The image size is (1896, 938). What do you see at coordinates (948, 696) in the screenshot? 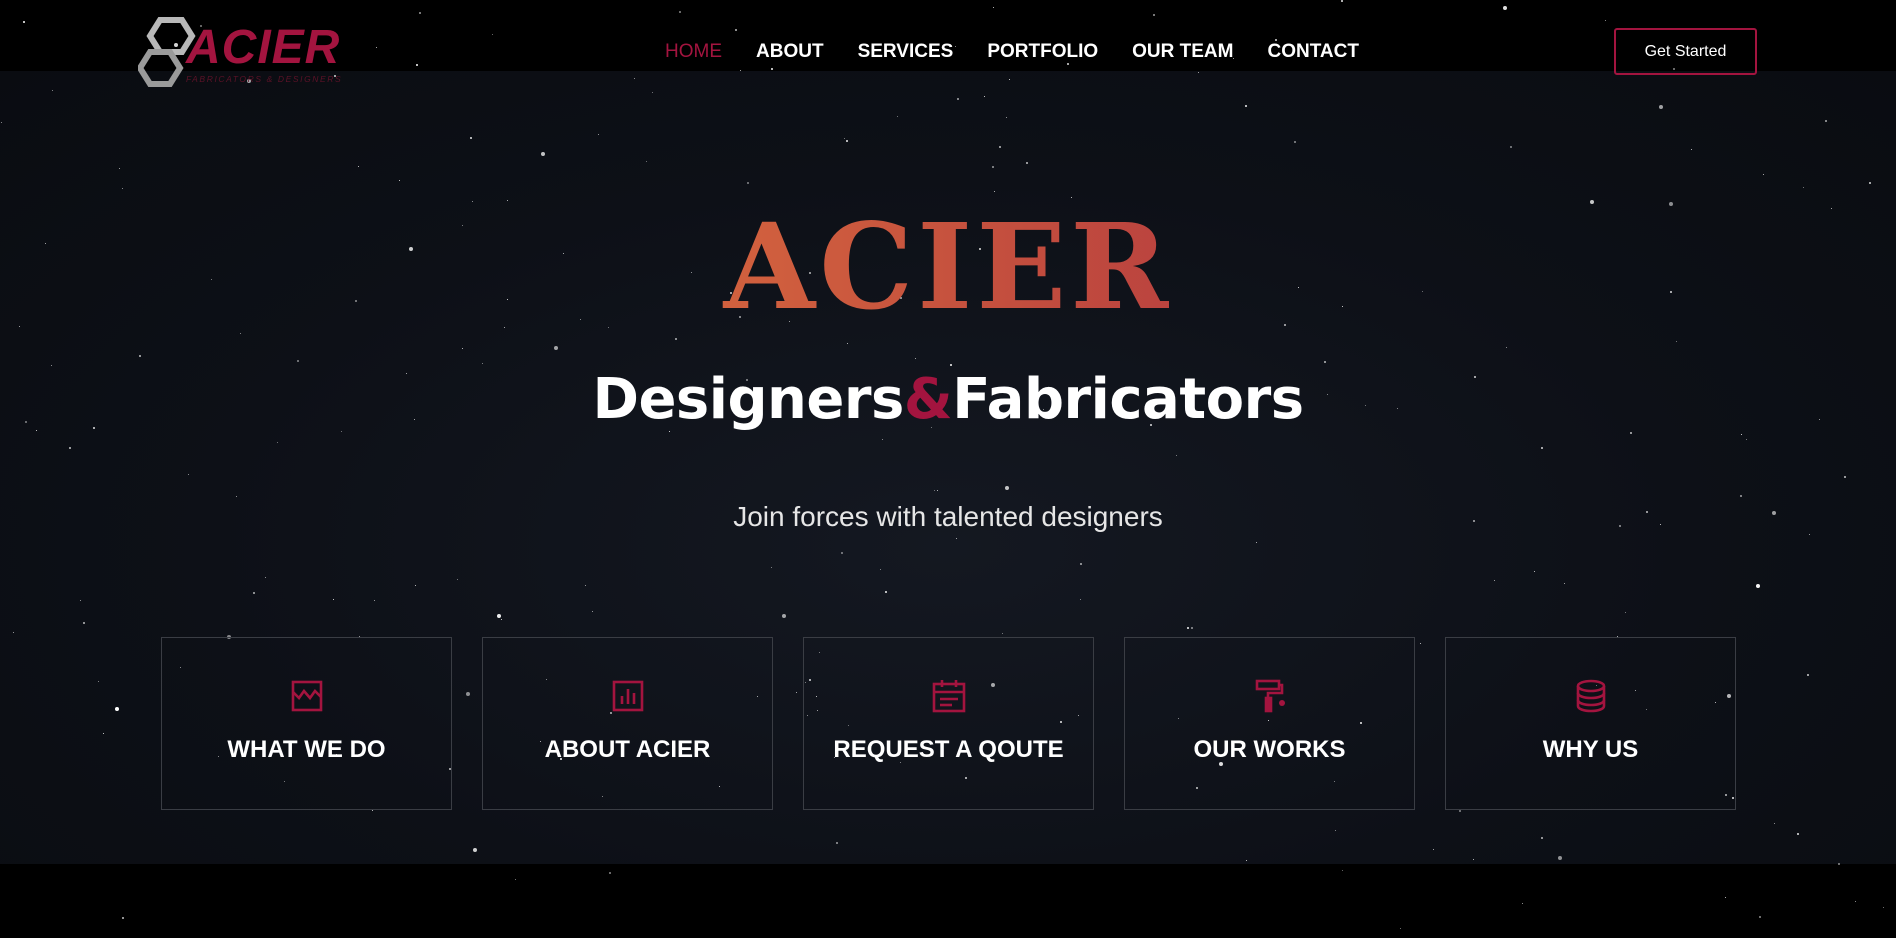
I see `calendar-icon` at bounding box center [948, 696].